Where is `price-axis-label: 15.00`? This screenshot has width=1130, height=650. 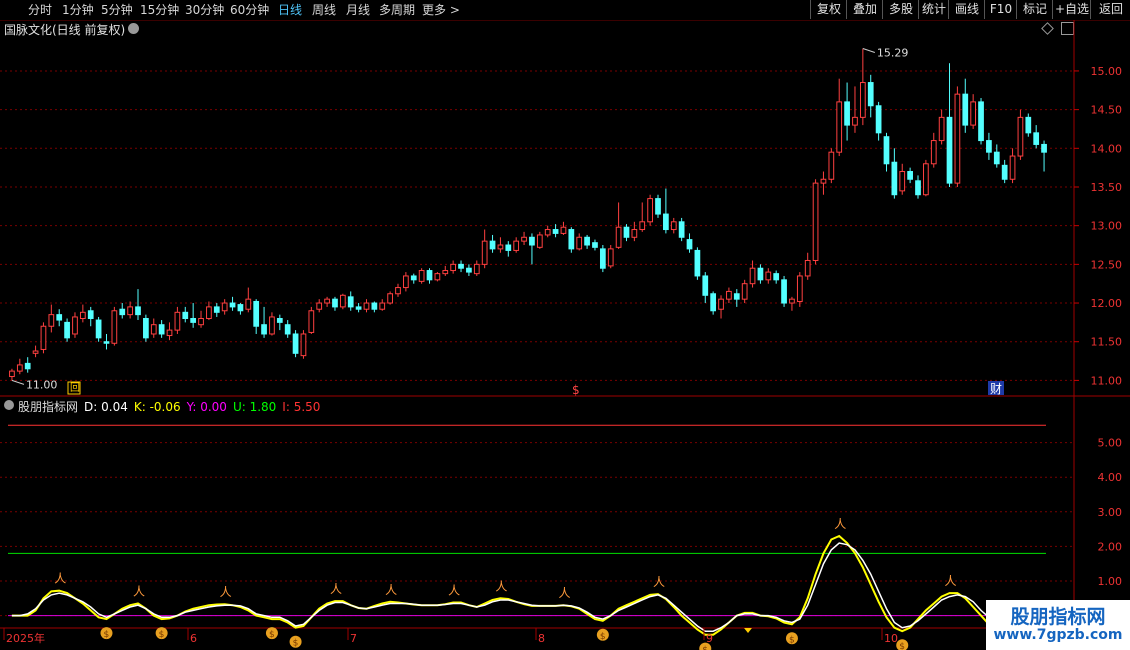
price-axis-label: 15.00 is located at coordinates (1107, 71).